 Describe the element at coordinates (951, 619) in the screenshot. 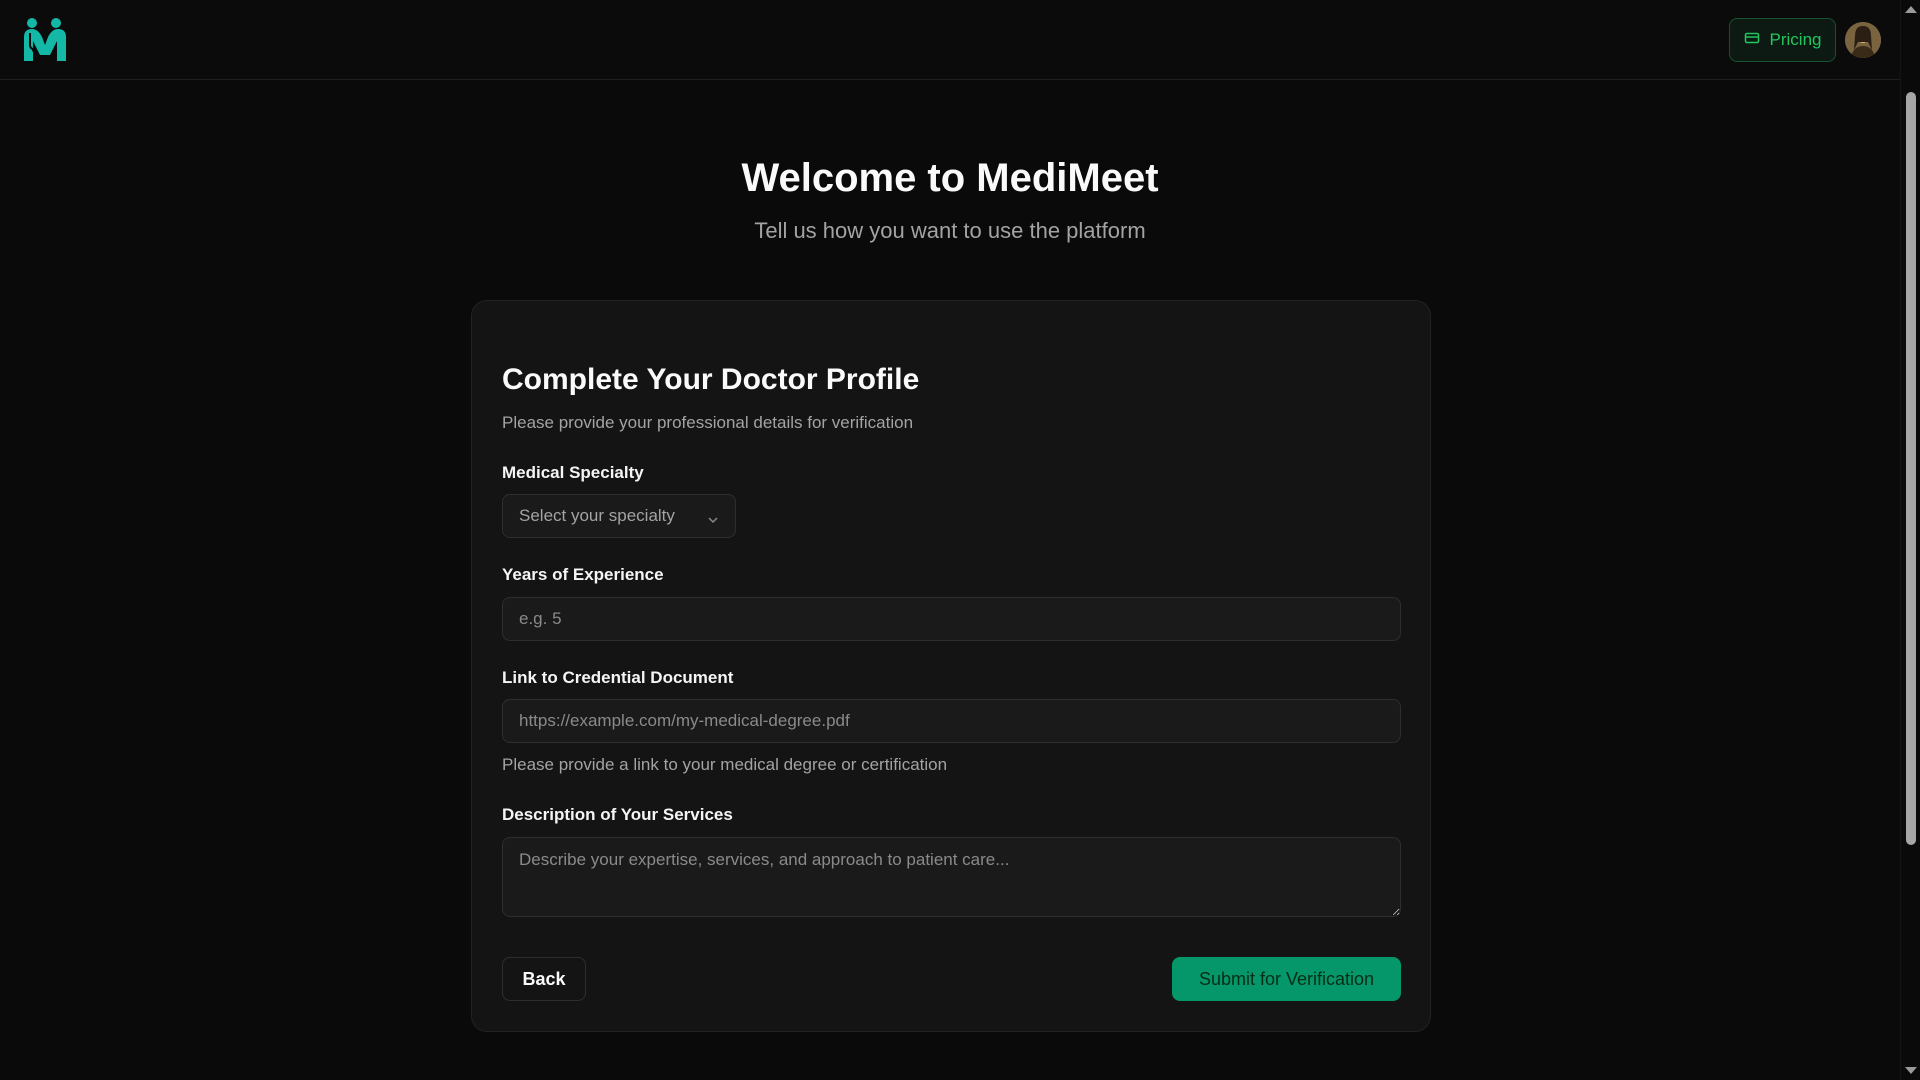

I see `experience-input` at that location.